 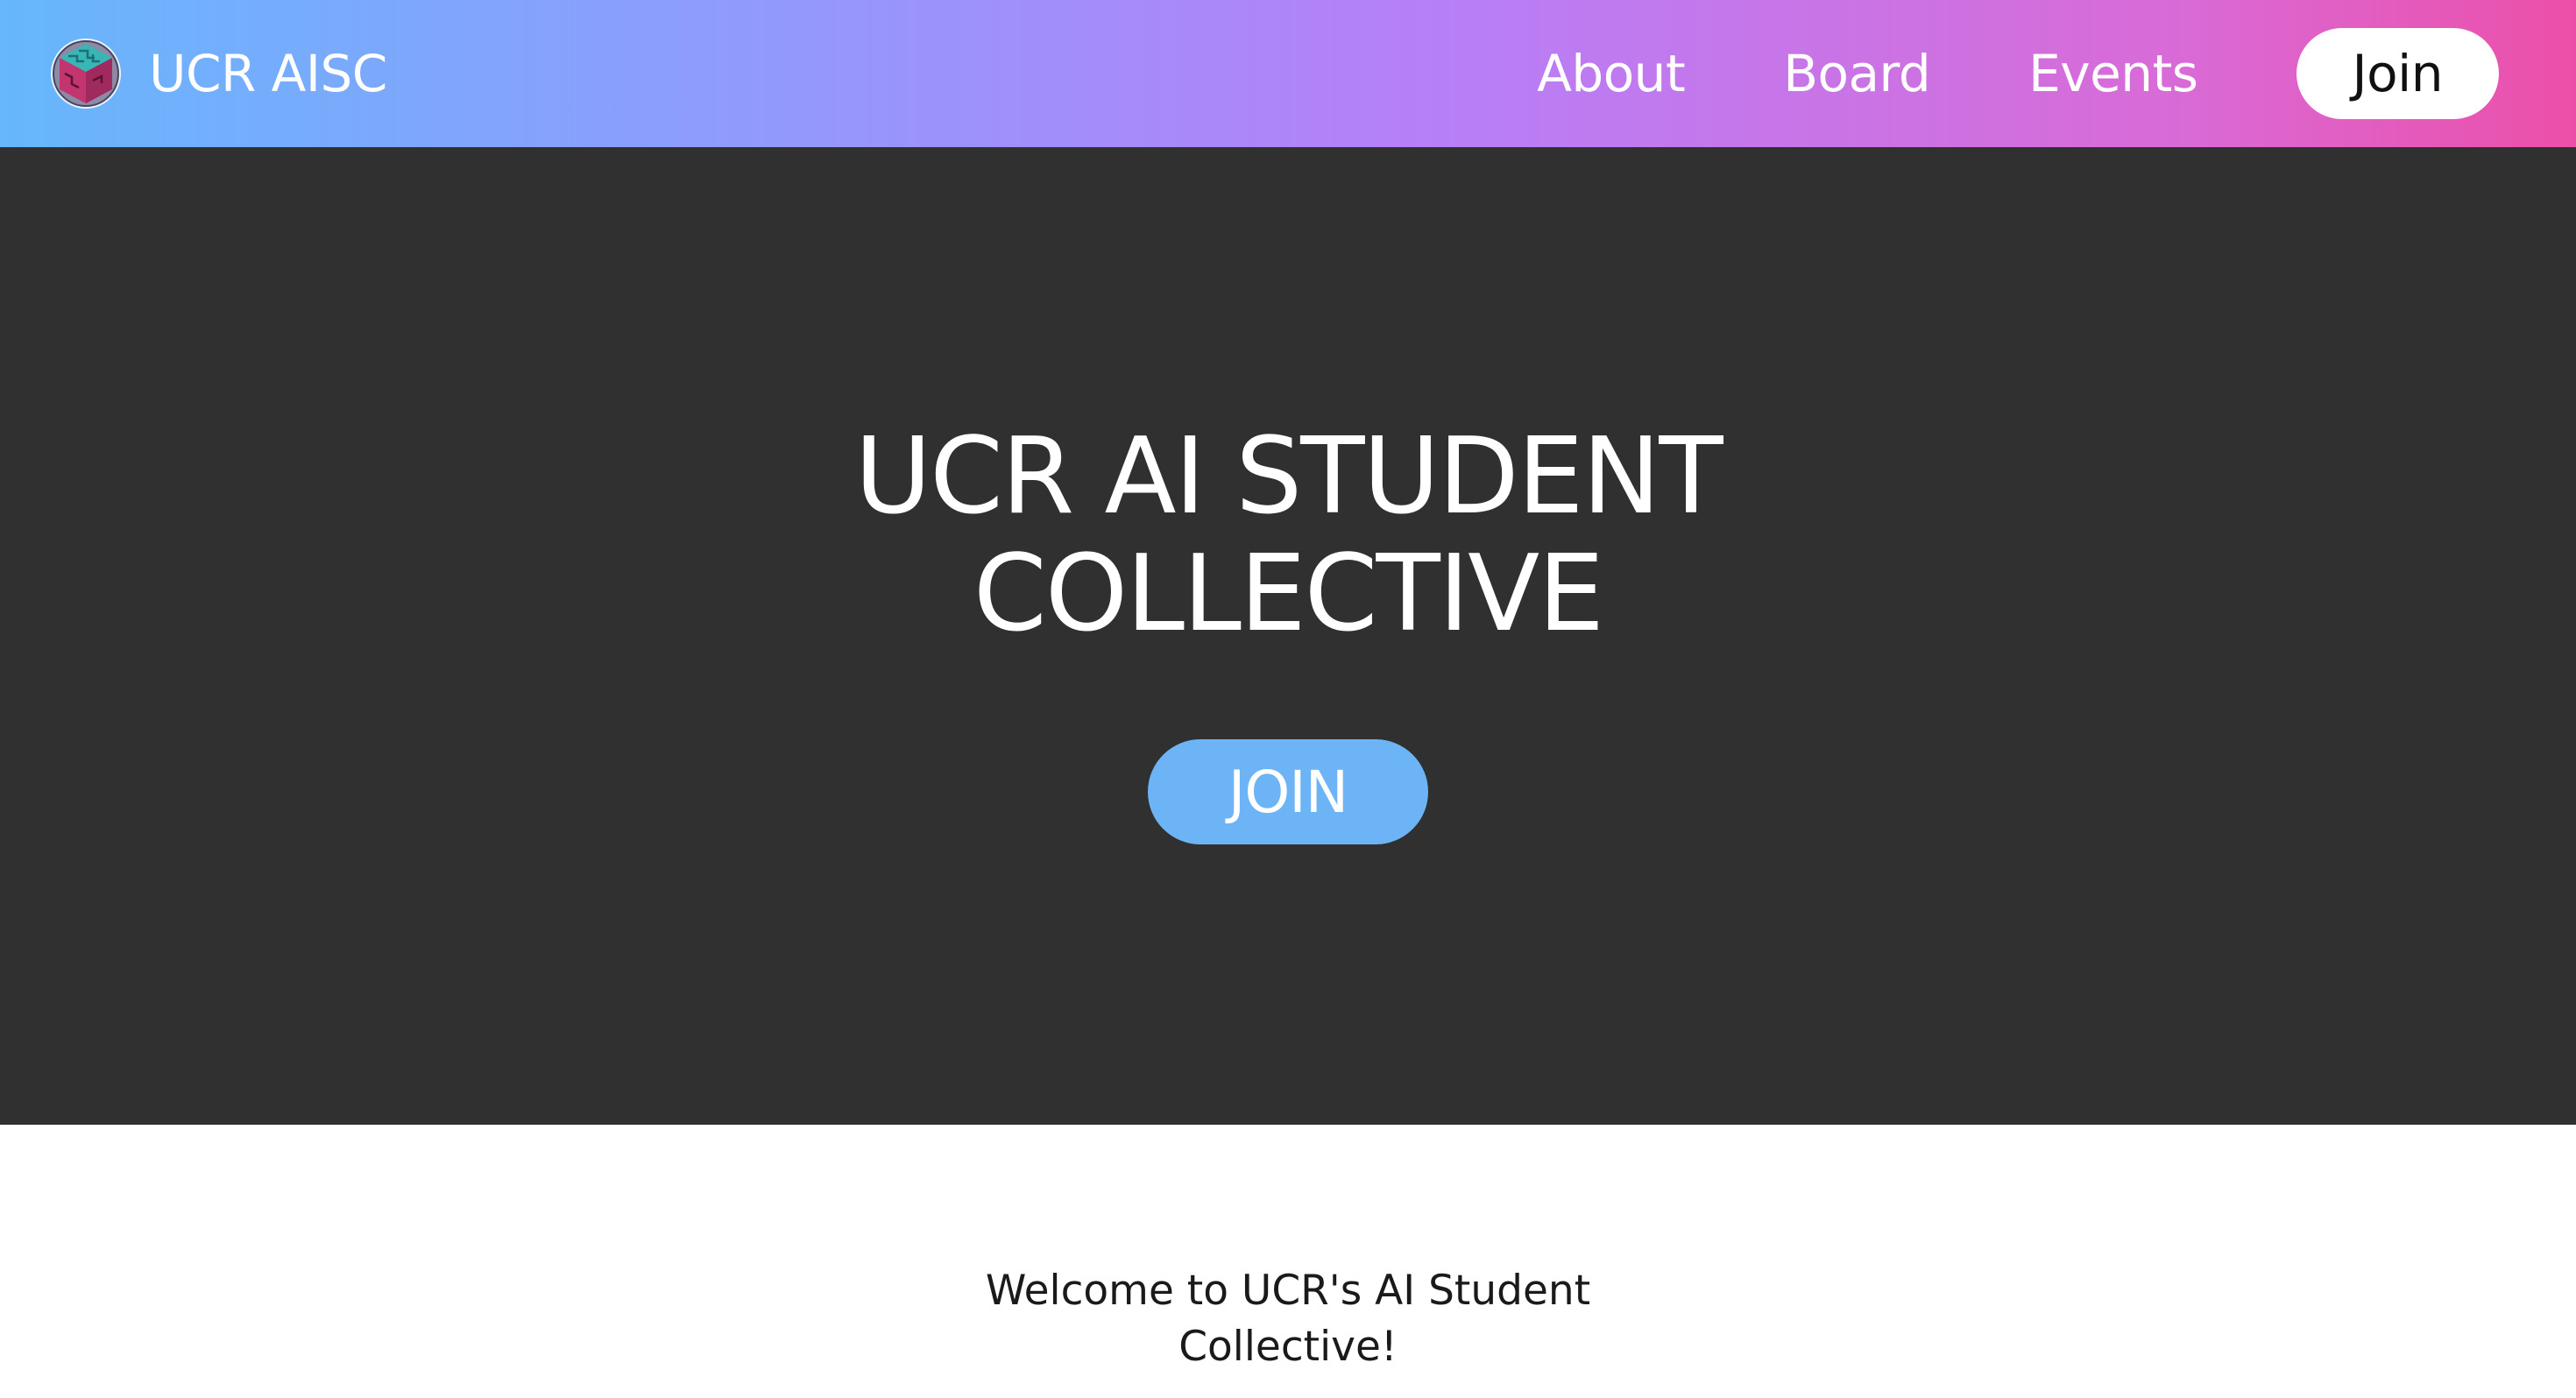 What do you see at coordinates (2113, 73) in the screenshot?
I see `nav-events-link: Events` at bounding box center [2113, 73].